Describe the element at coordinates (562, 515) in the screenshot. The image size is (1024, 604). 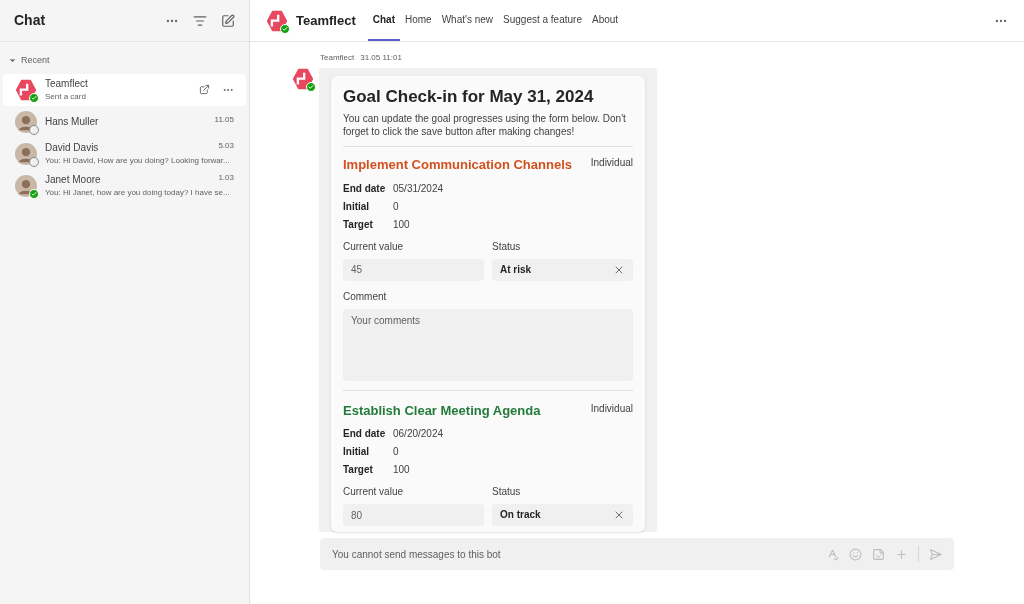
I see `status-dropdown: On track` at that location.